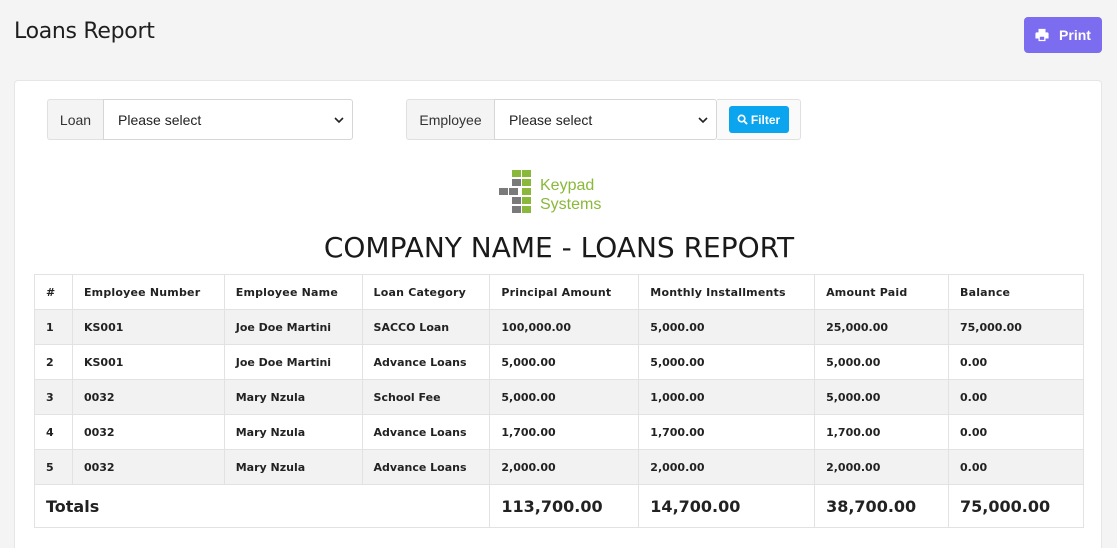 This screenshot has height=548, width=1117. I want to click on print-label: Print, so click(1075, 35).